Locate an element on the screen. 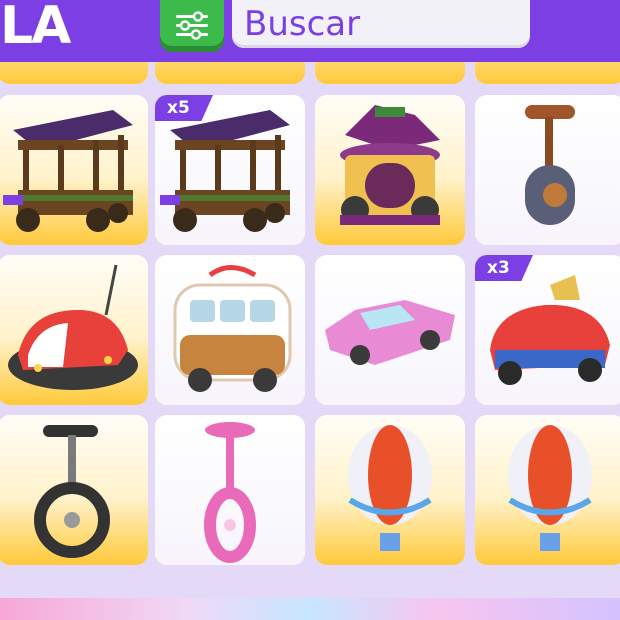  bumper-car-icon is located at coordinates (73, 327).